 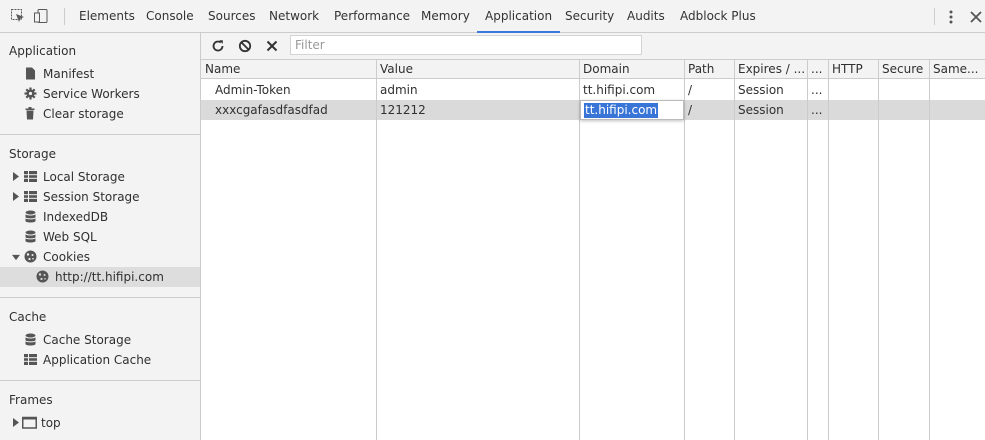 I want to click on sidebar-item-session-storage: Session Storage, so click(x=103, y=197).